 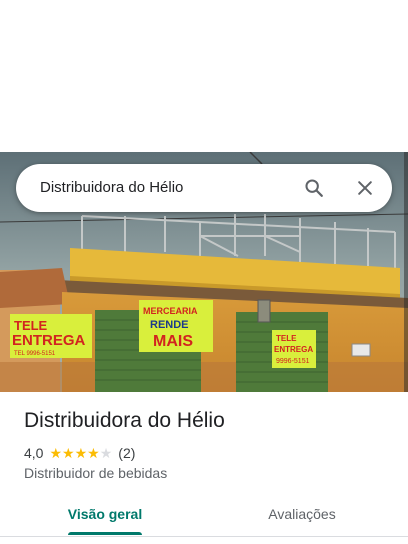 I want to click on rating-row: 4,0 ★ ★ ★ ★ ★ (2), so click(x=79, y=453).